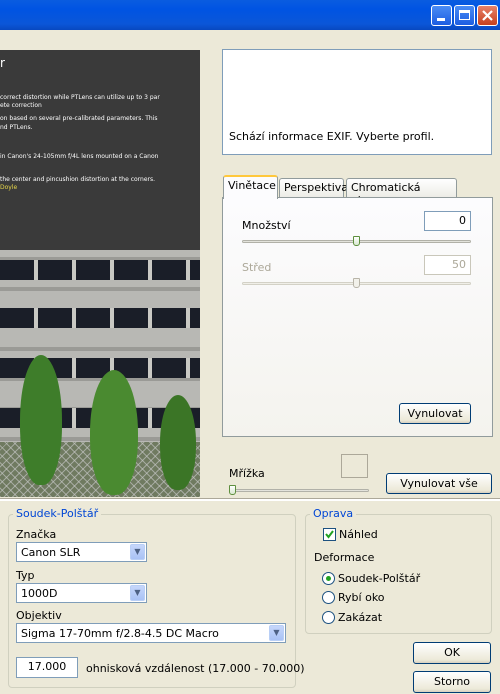  I want to click on radio-disable-label: Zakázat, so click(360, 617).